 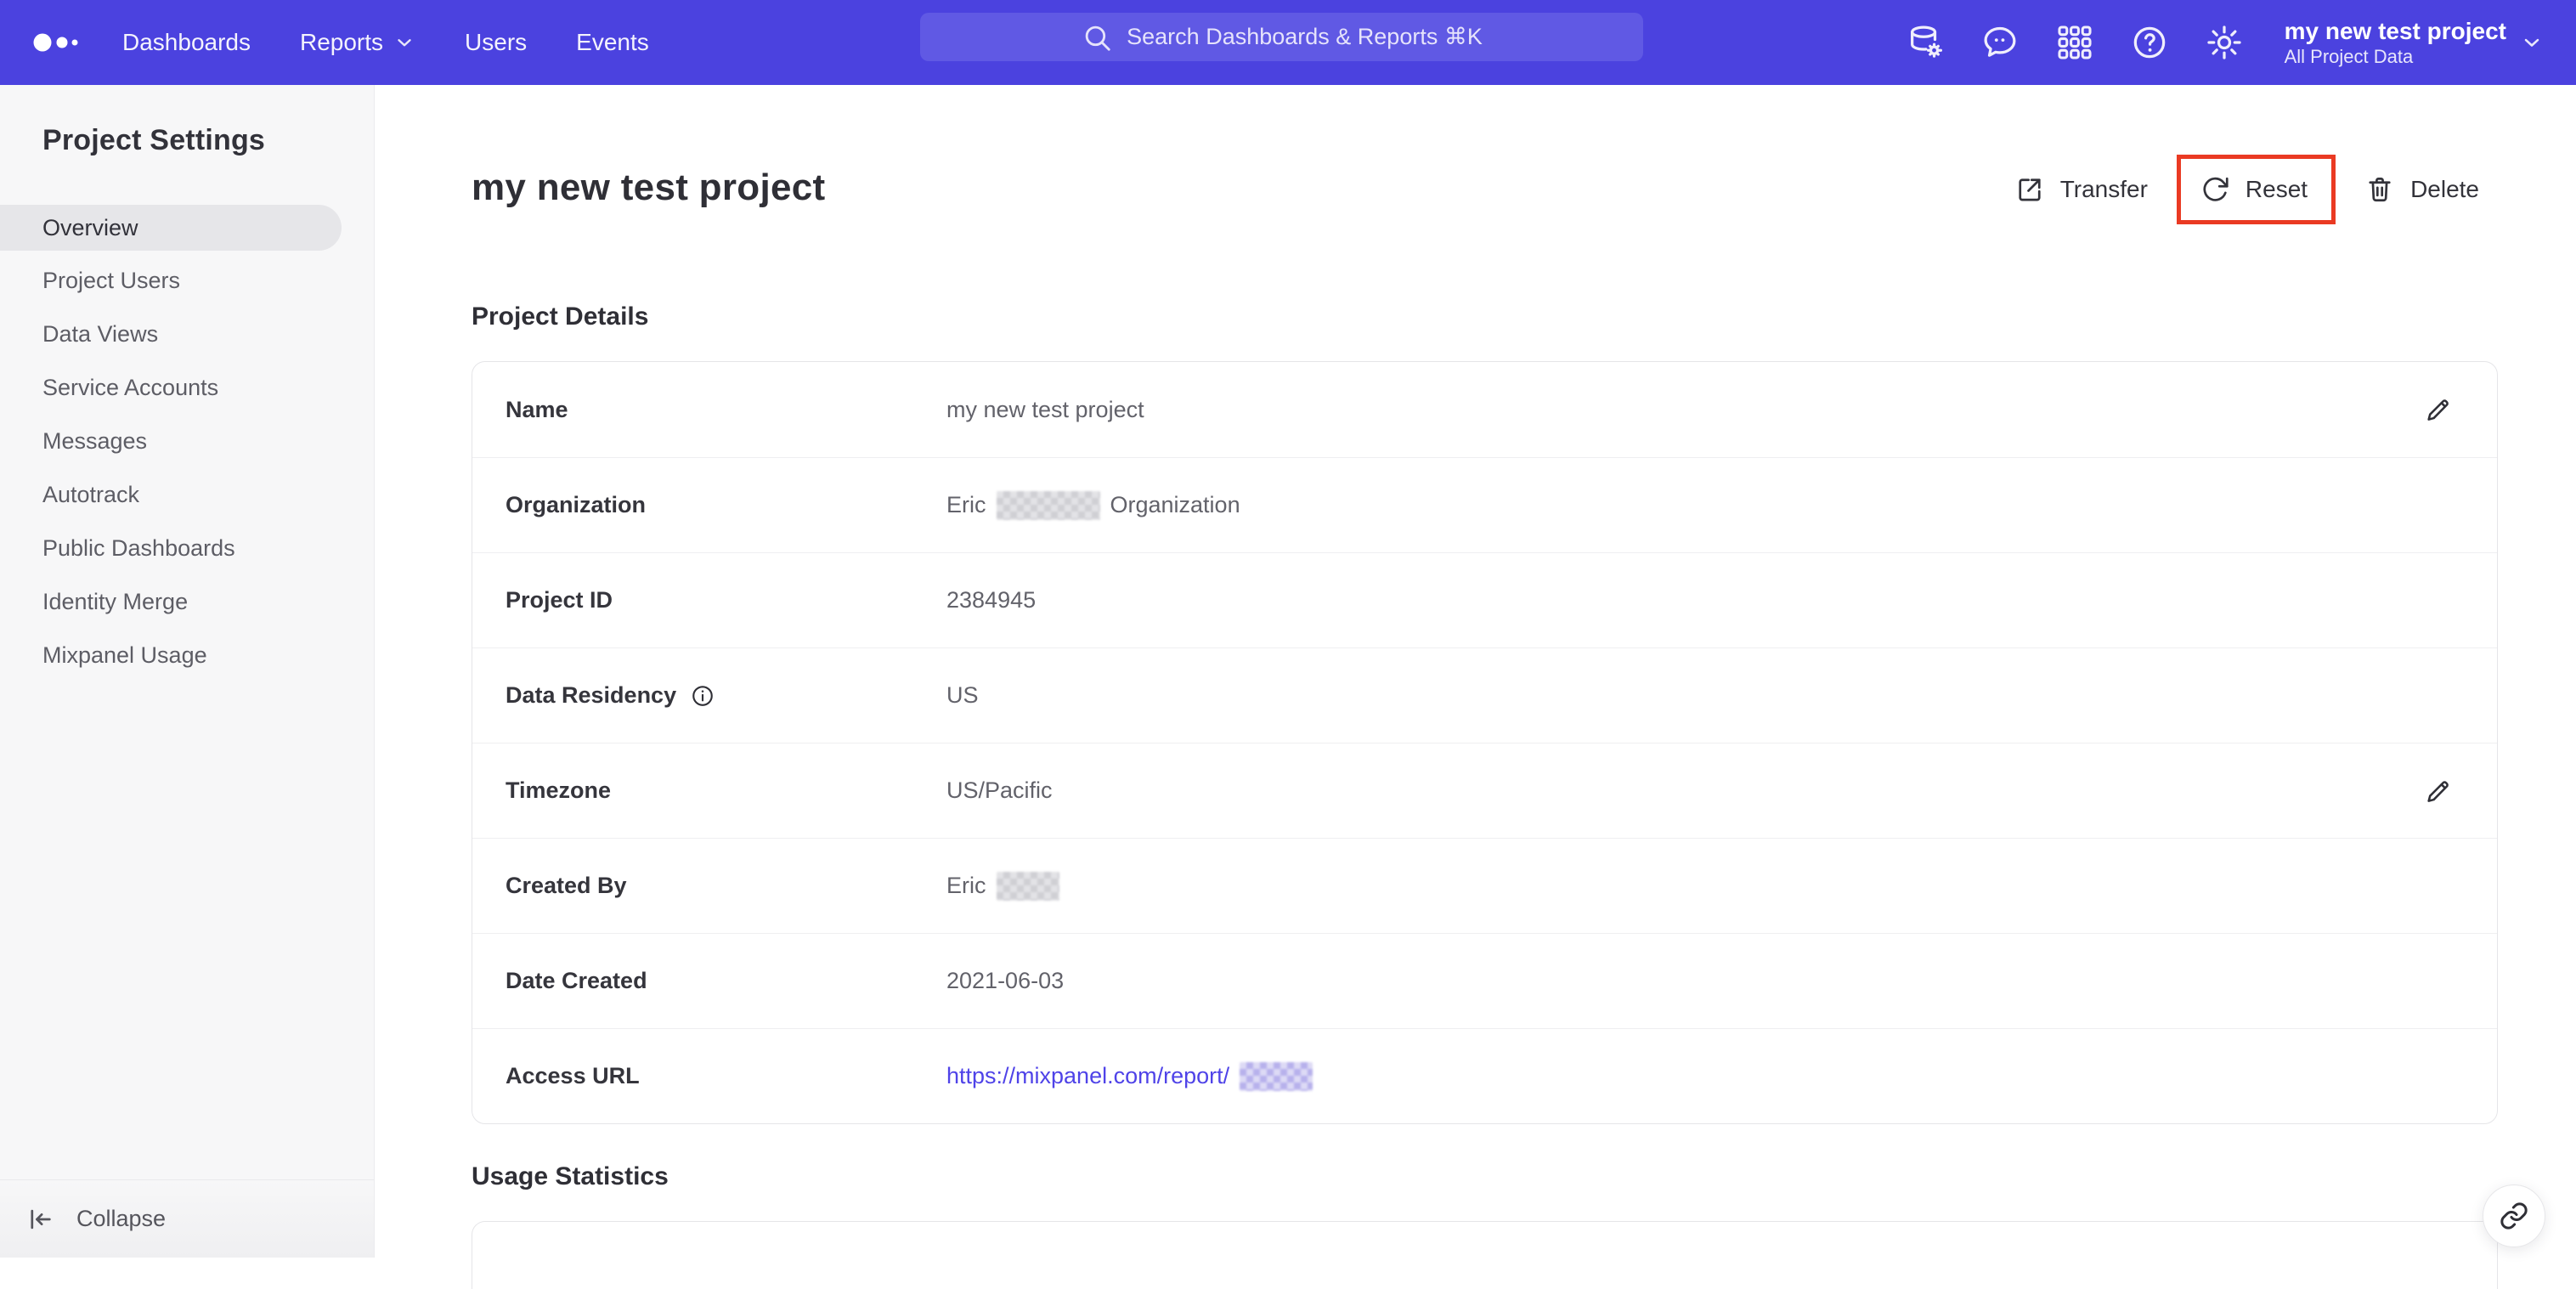 I want to click on reset-label: Reset, so click(x=2276, y=189).